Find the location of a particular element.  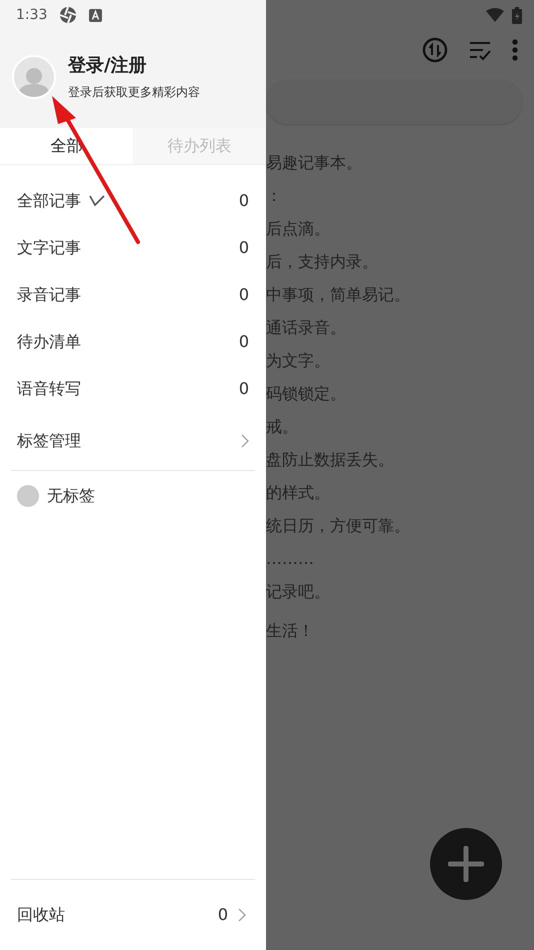

note-text: 为文字。 is located at coordinates (298, 361).